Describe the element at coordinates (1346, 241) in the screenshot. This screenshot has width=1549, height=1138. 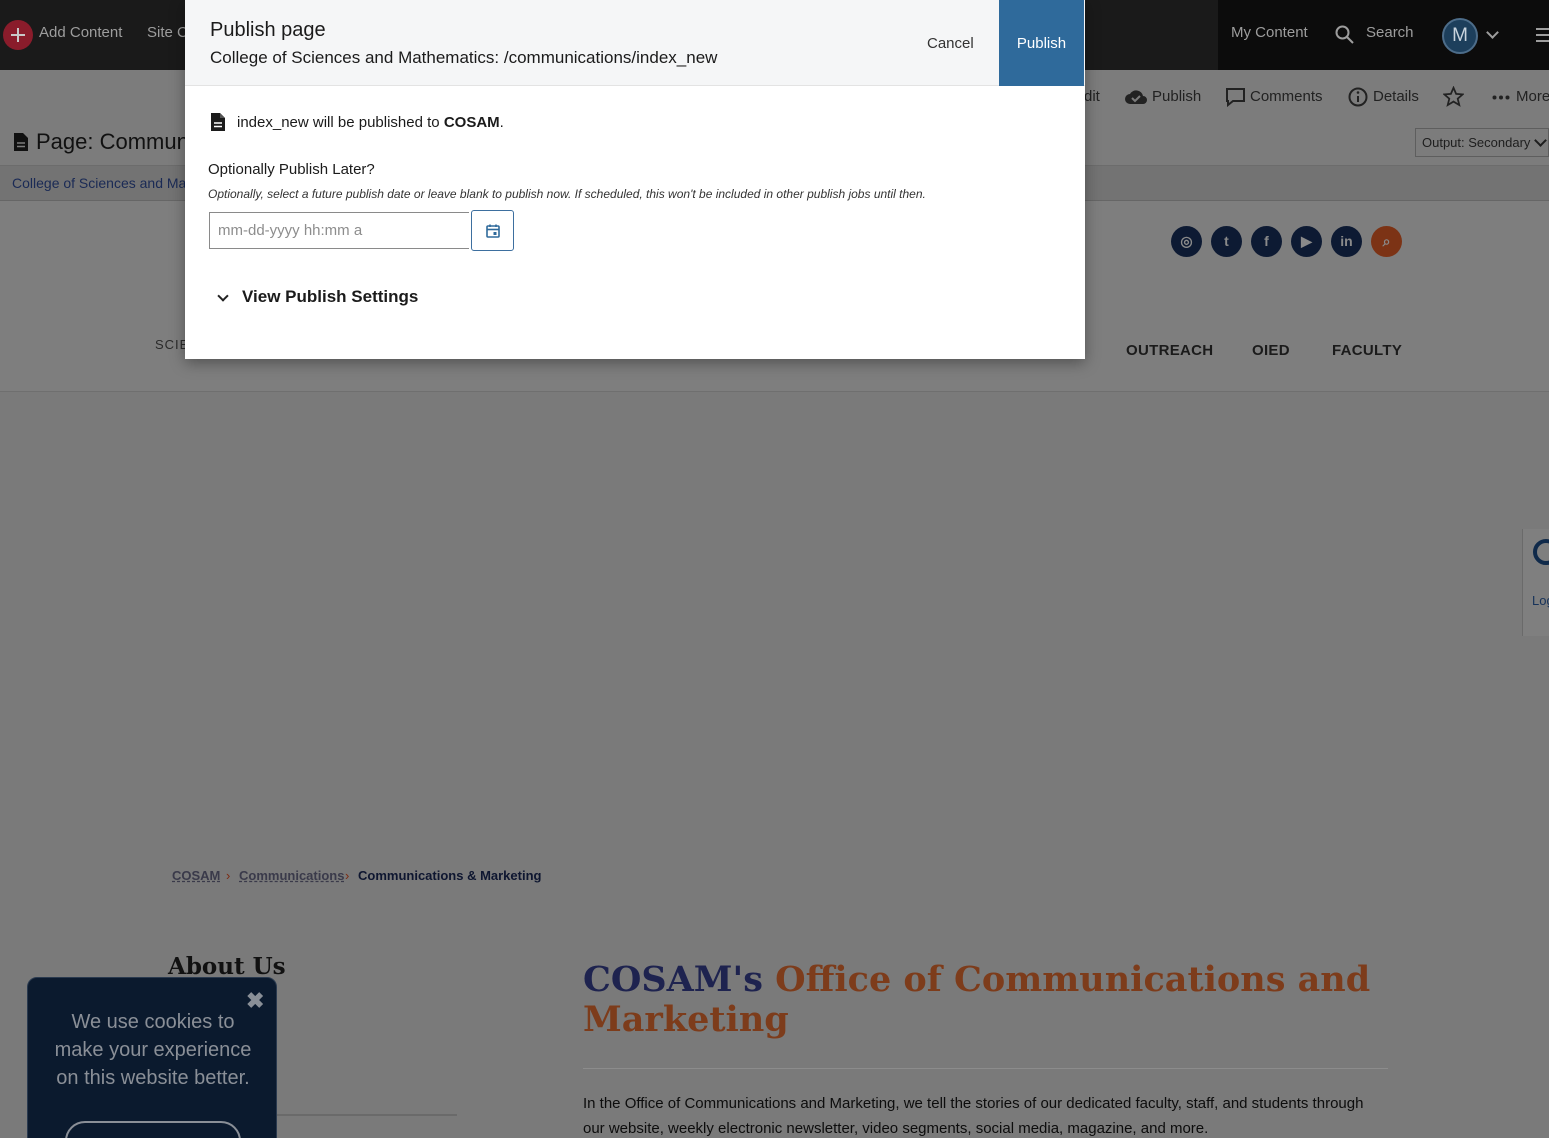
I see `linkedin-icon: in` at that location.